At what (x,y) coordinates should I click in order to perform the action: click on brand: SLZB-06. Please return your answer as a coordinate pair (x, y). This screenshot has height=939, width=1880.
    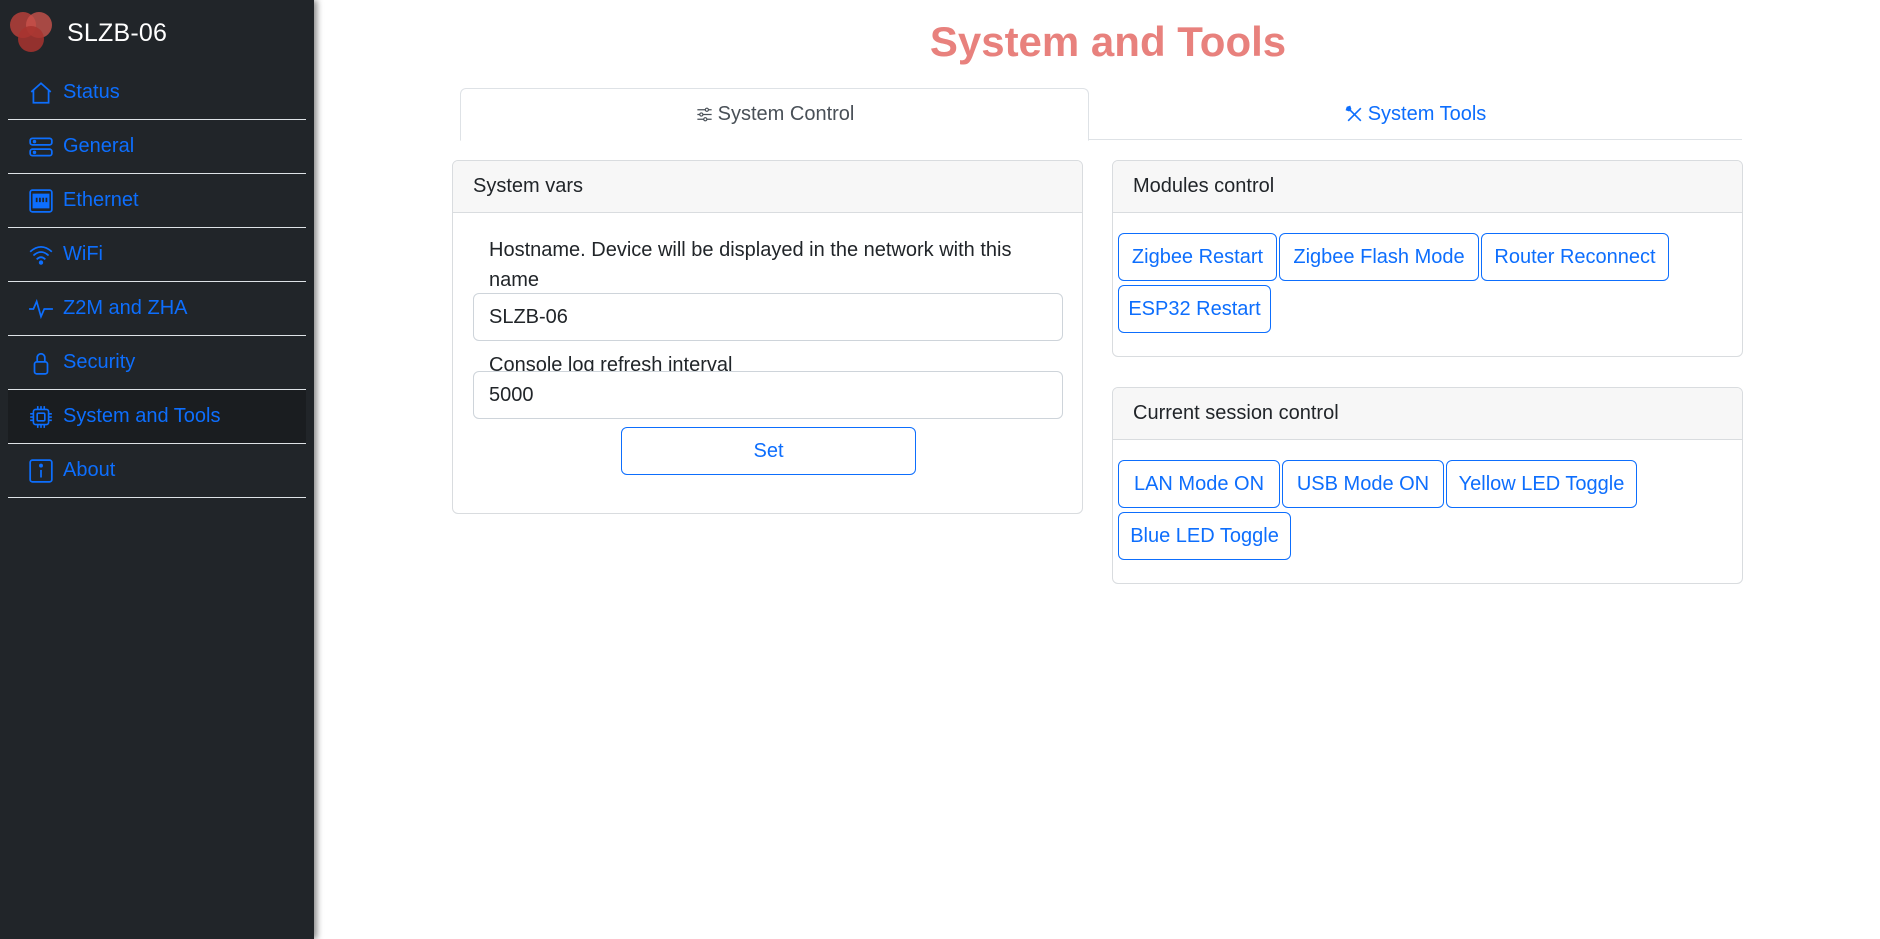
    Looking at the image, I should click on (157, 33).